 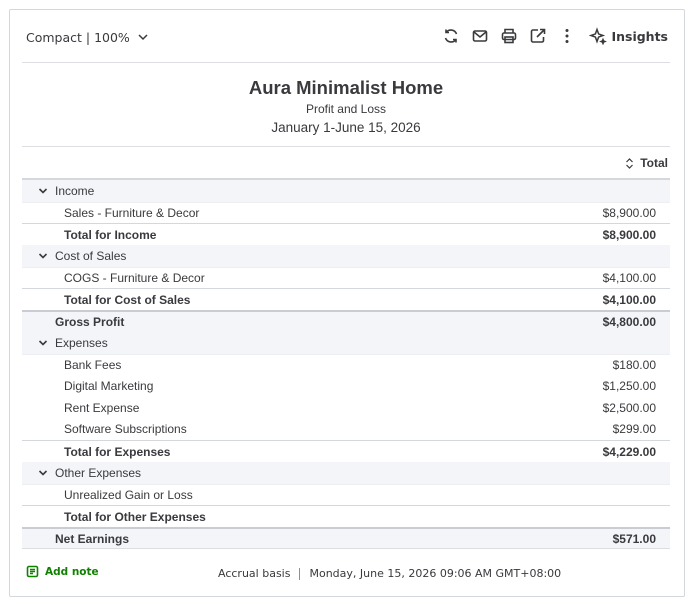 I want to click on more-options-button, so click(x=567, y=36).